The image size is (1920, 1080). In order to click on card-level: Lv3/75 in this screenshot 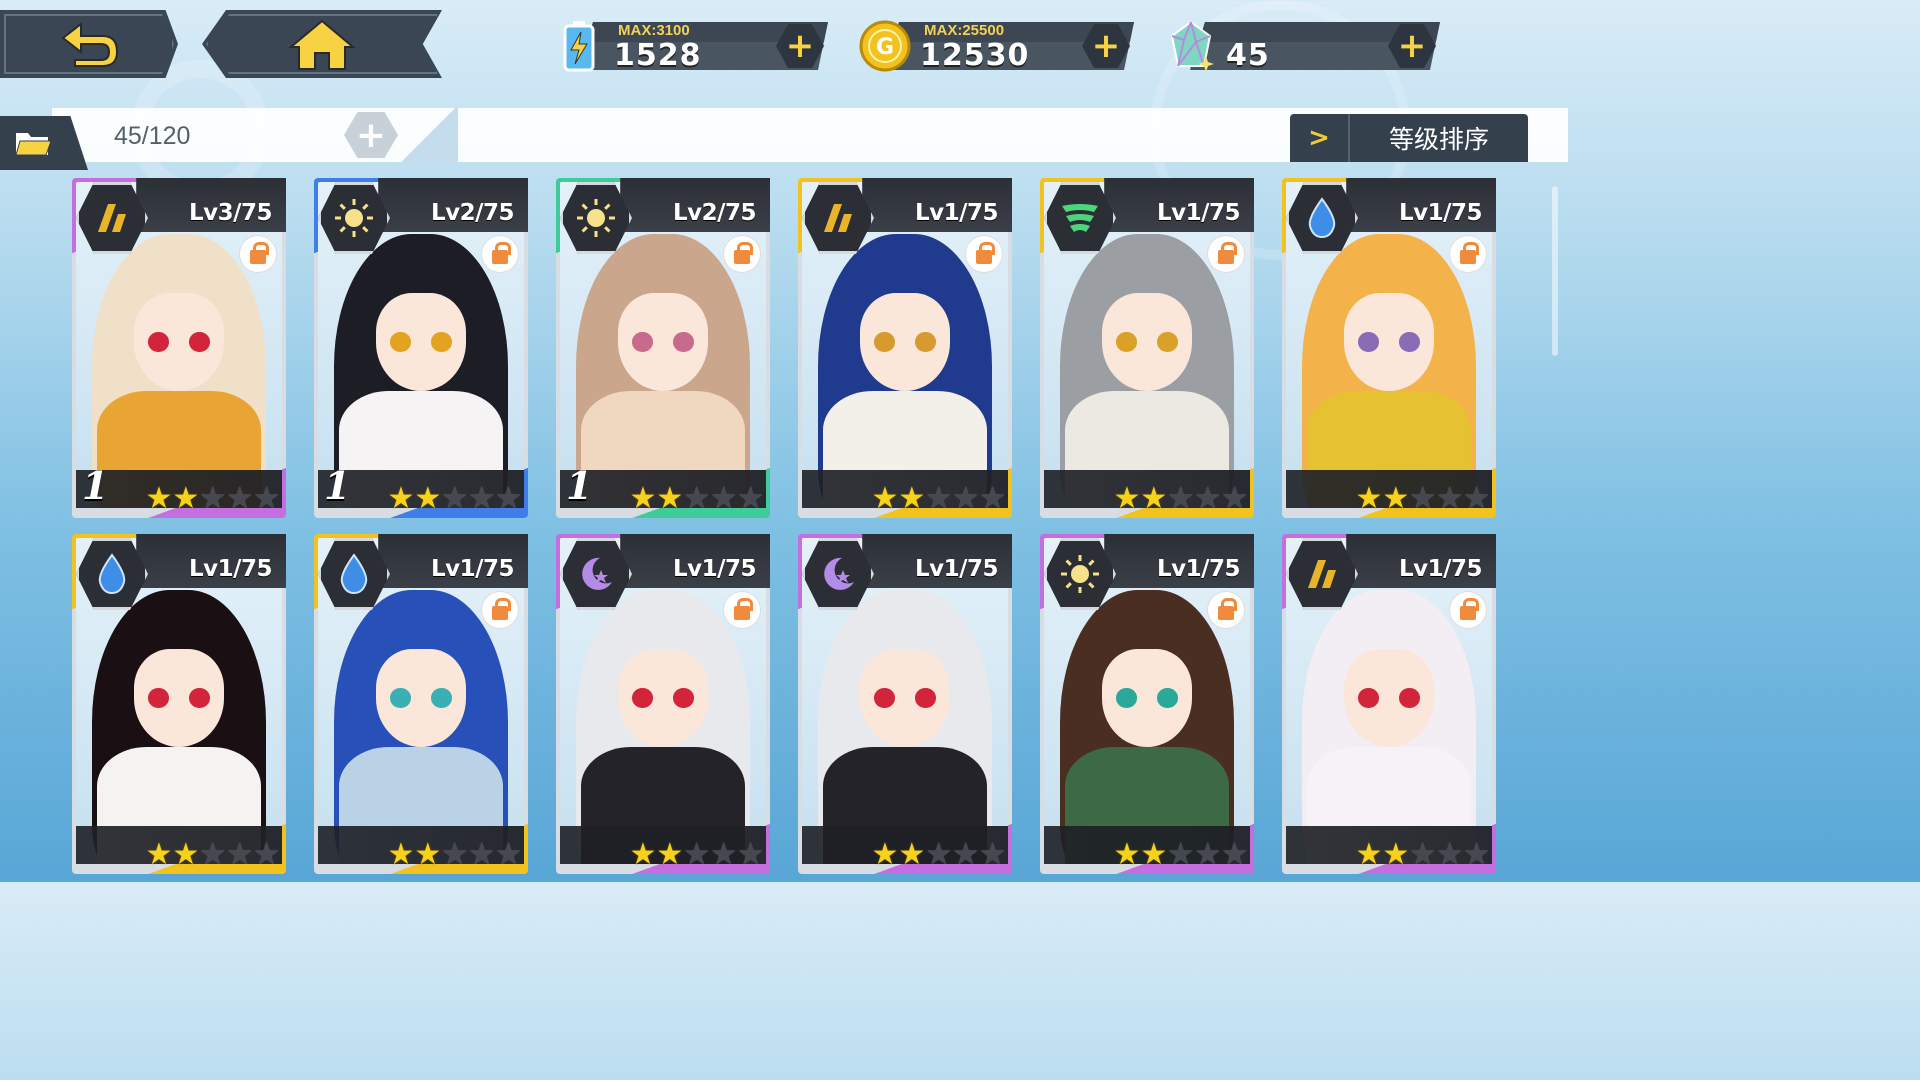, I will do `click(230, 213)`.